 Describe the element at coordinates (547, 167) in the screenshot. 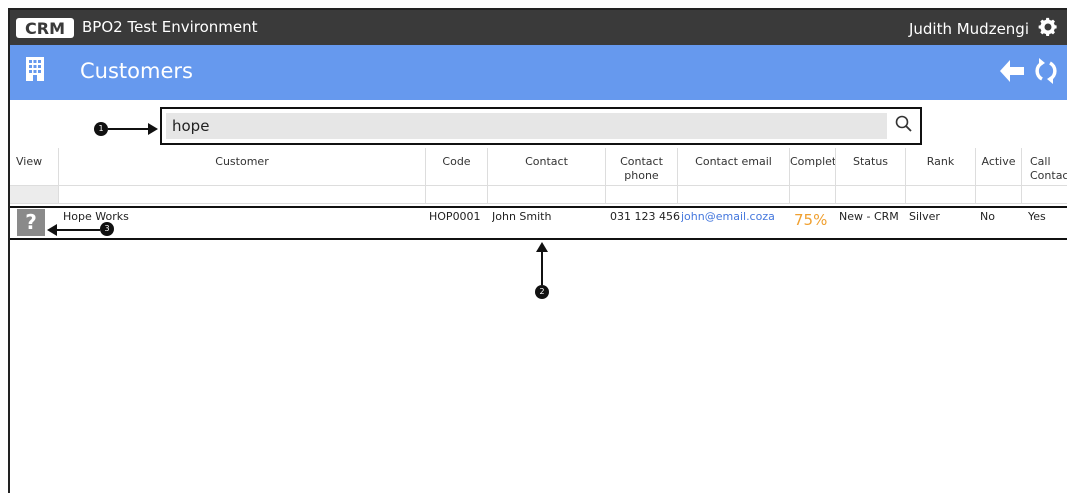

I see `column-header-contact: Contact` at that location.